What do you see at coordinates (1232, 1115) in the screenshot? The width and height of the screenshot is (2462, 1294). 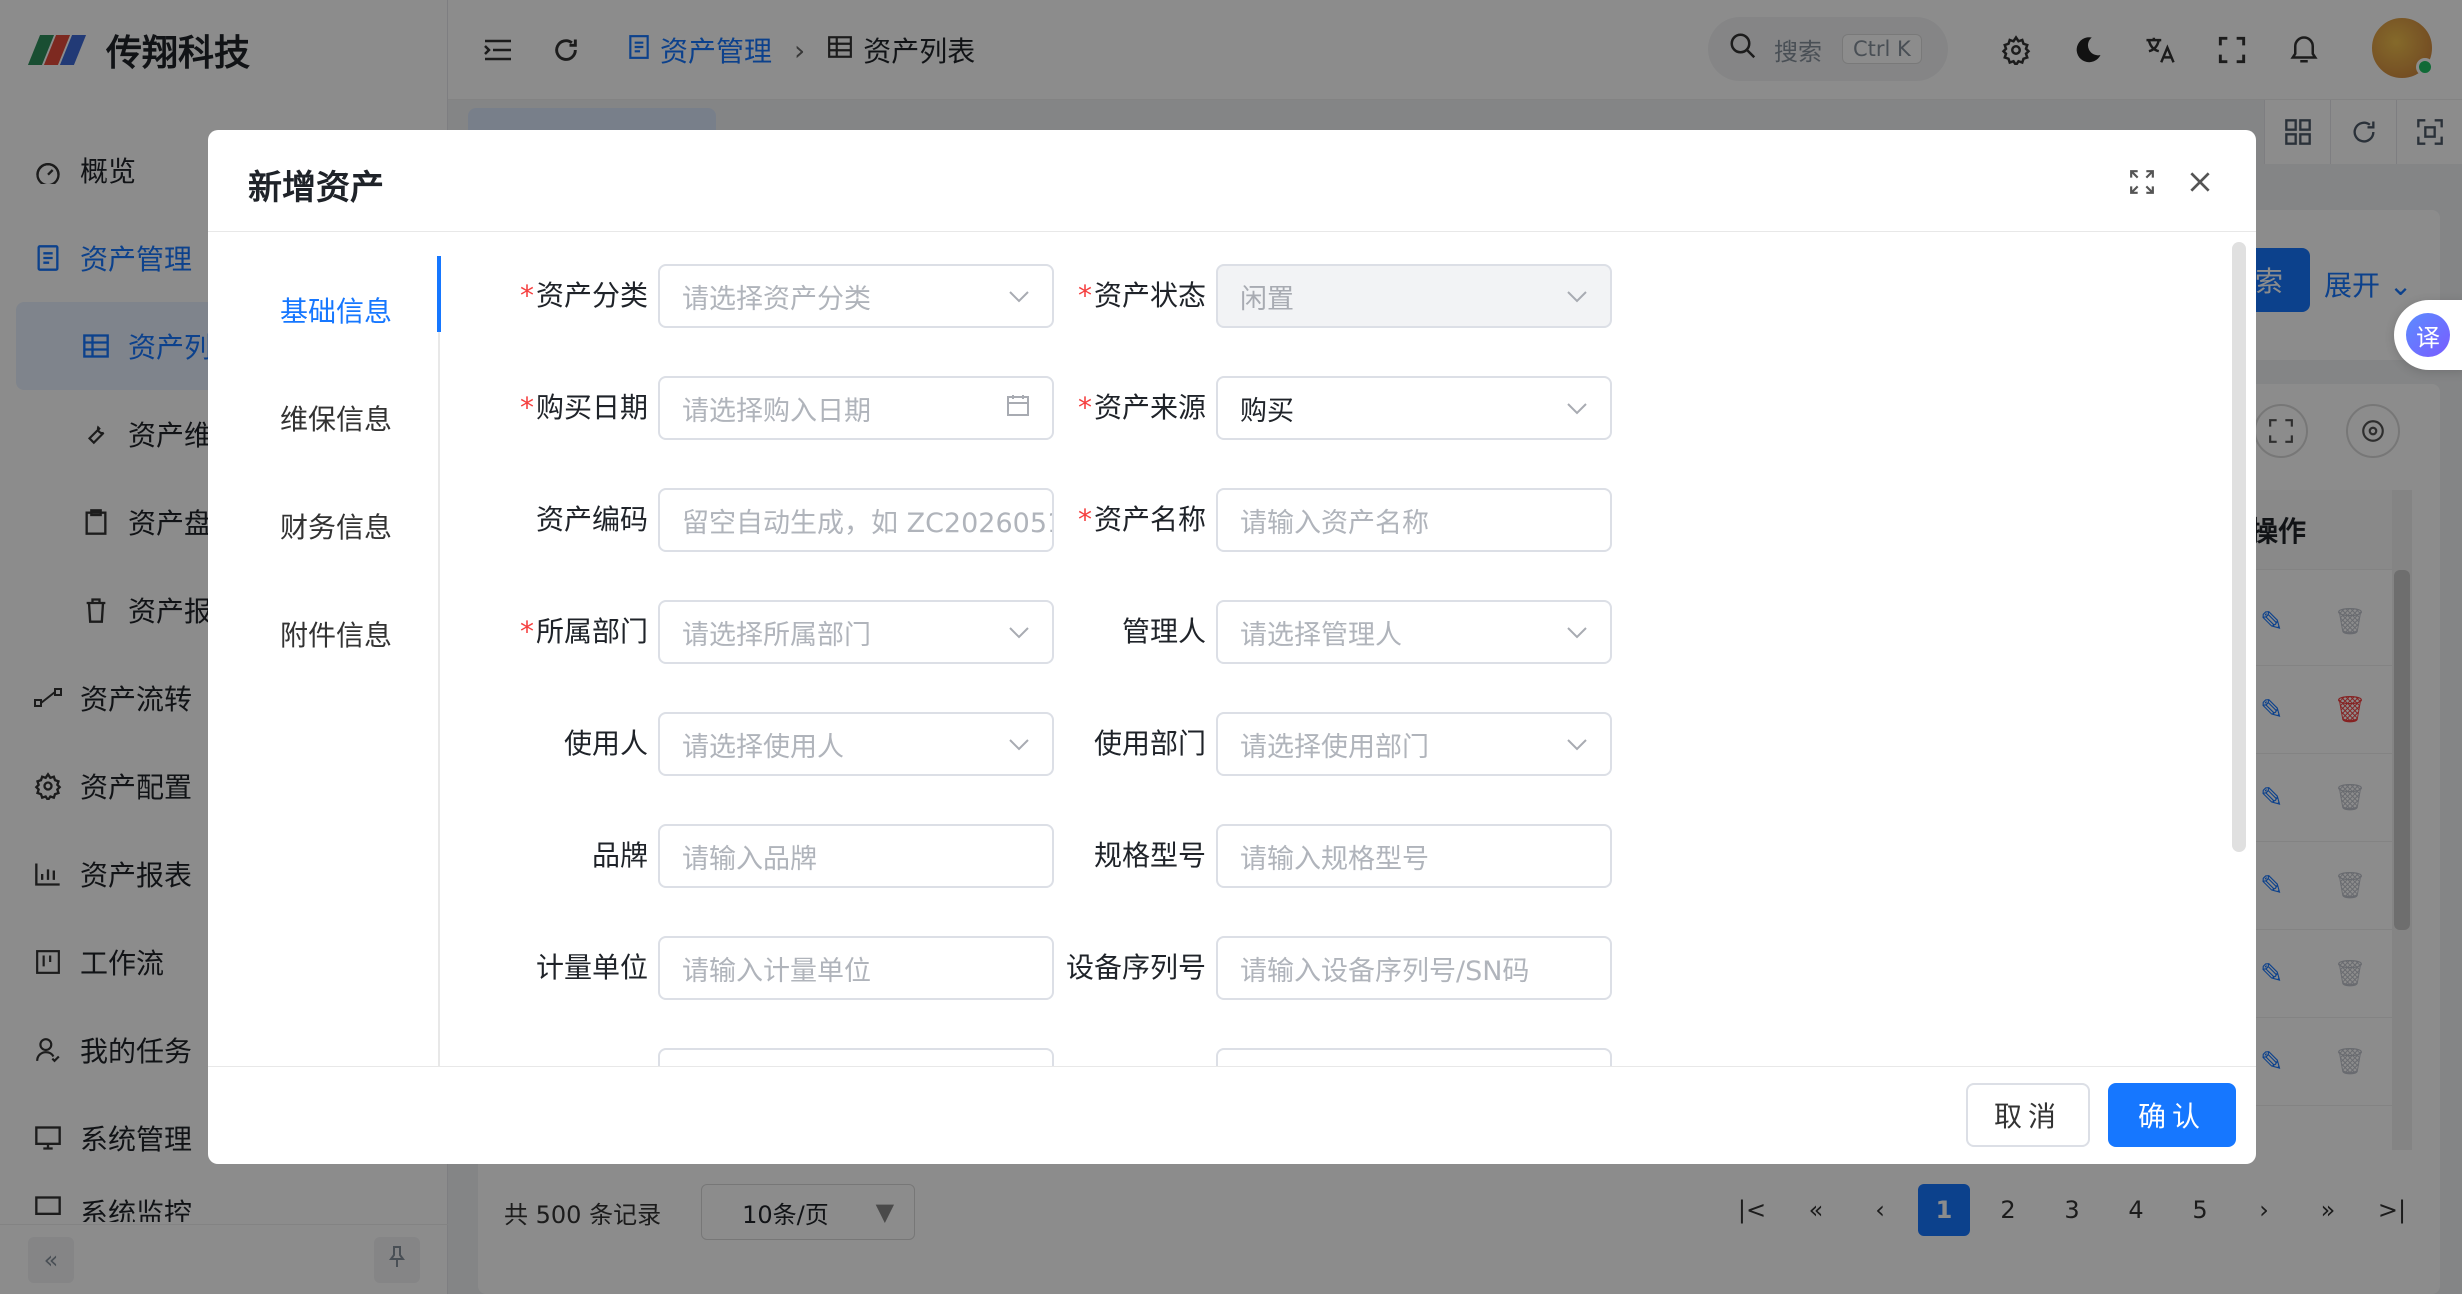 I see `modal-footer: 取消 确认` at bounding box center [1232, 1115].